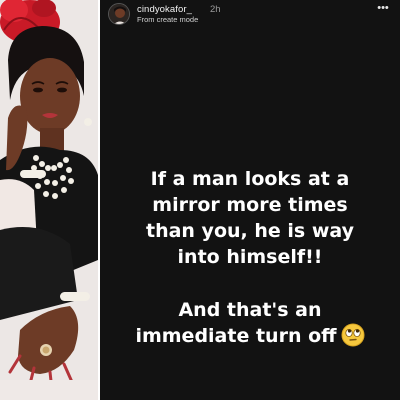  I want to click on avatar-icon, so click(119, 14).